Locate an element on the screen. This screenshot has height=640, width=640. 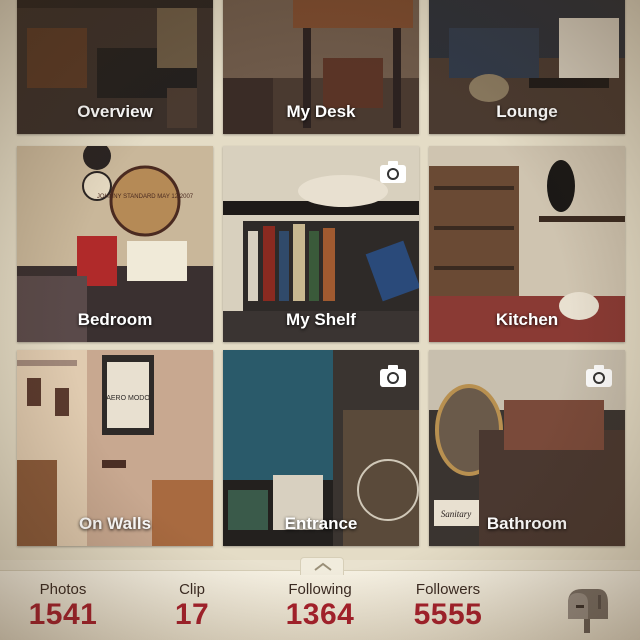
stat-value: 5555 is located at coordinates (448, 614).